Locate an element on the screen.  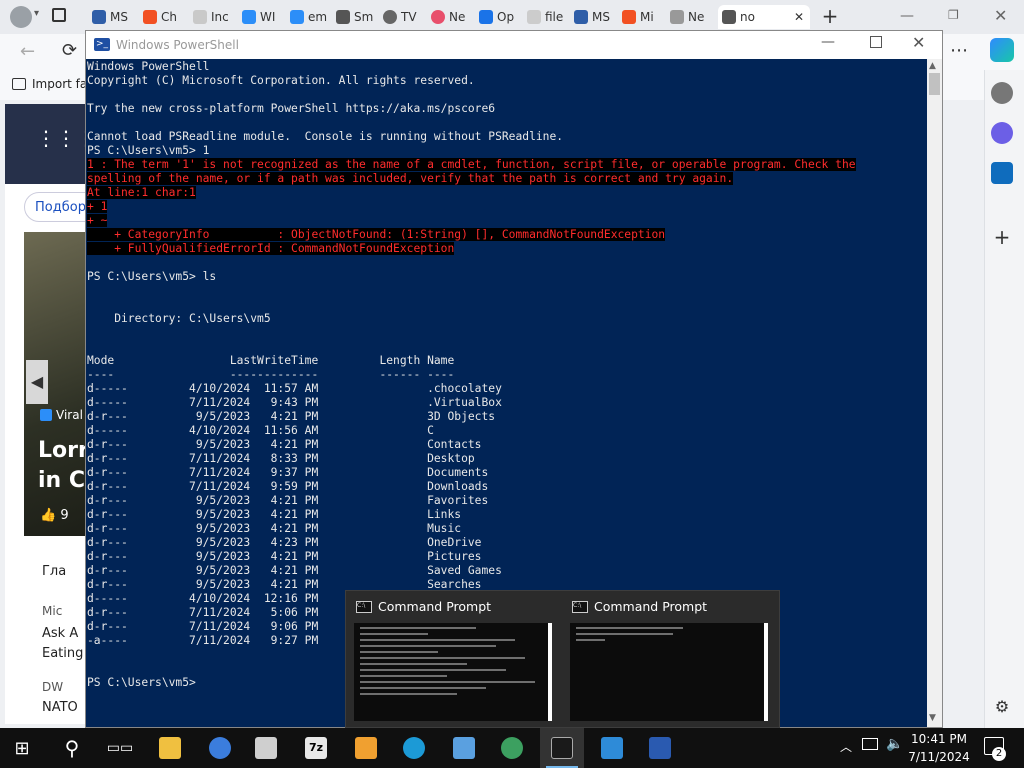
taskbar-app-command-prompt is located at coordinates (562, 748).